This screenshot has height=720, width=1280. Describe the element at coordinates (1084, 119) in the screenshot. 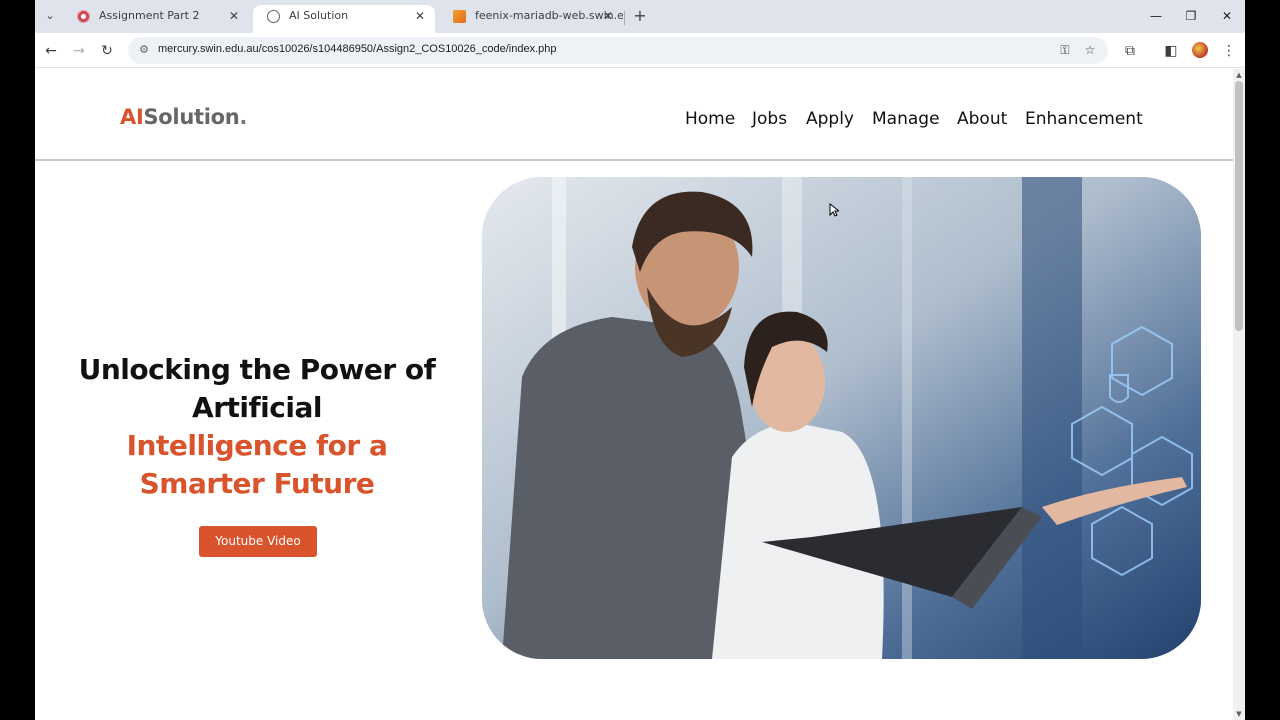

I see `nav-enhancement: Enhancement` at that location.